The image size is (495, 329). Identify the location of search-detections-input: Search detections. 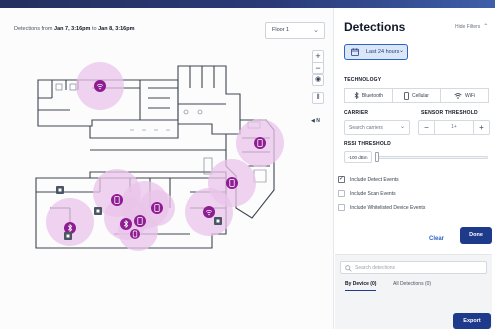
(413, 267).